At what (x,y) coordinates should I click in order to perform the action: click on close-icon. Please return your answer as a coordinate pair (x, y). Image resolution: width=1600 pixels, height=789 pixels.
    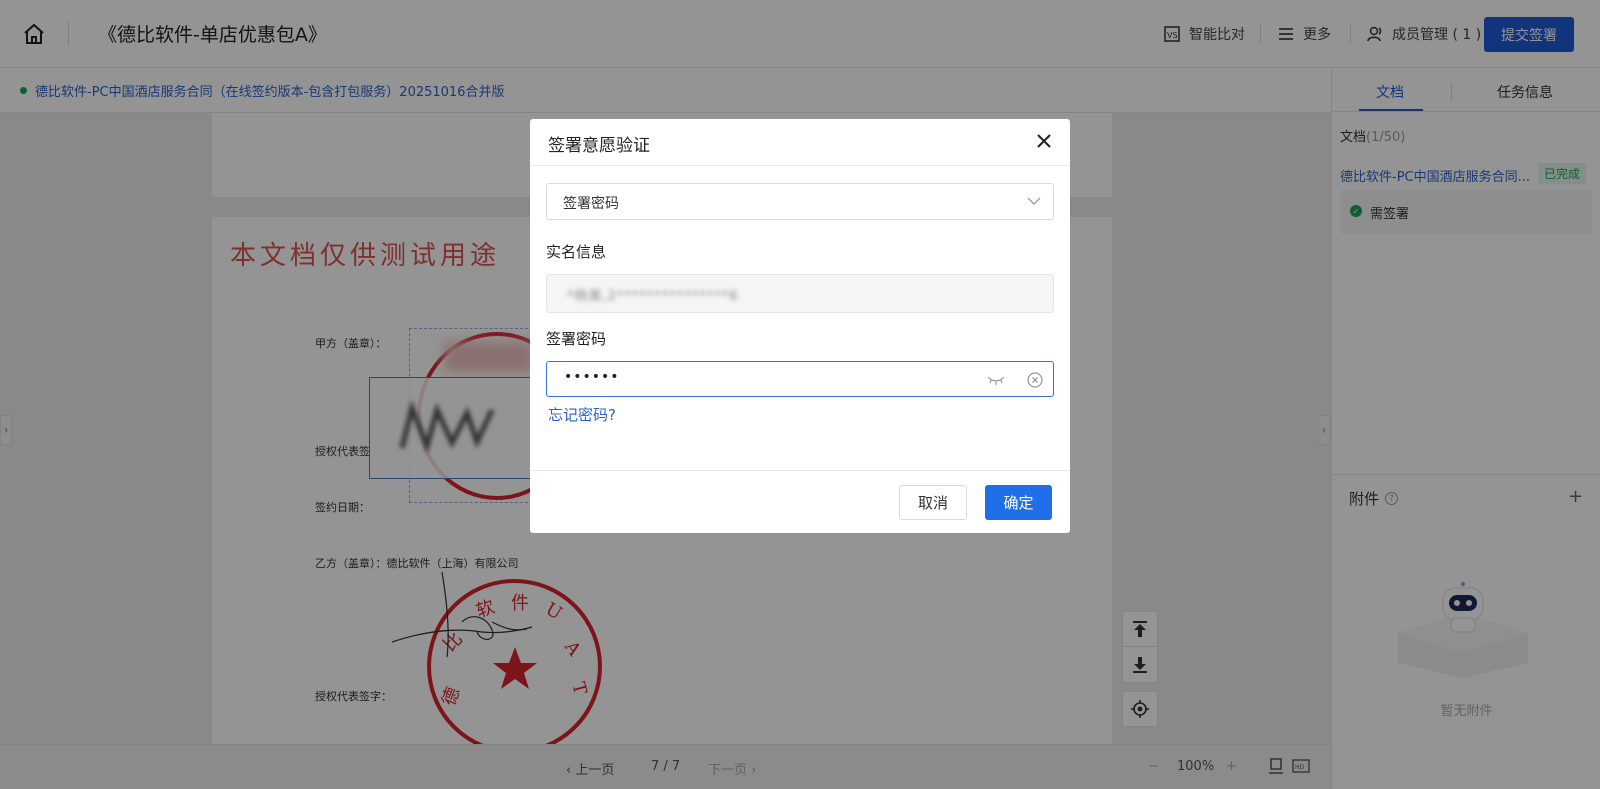
    Looking at the image, I should click on (1044, 141).